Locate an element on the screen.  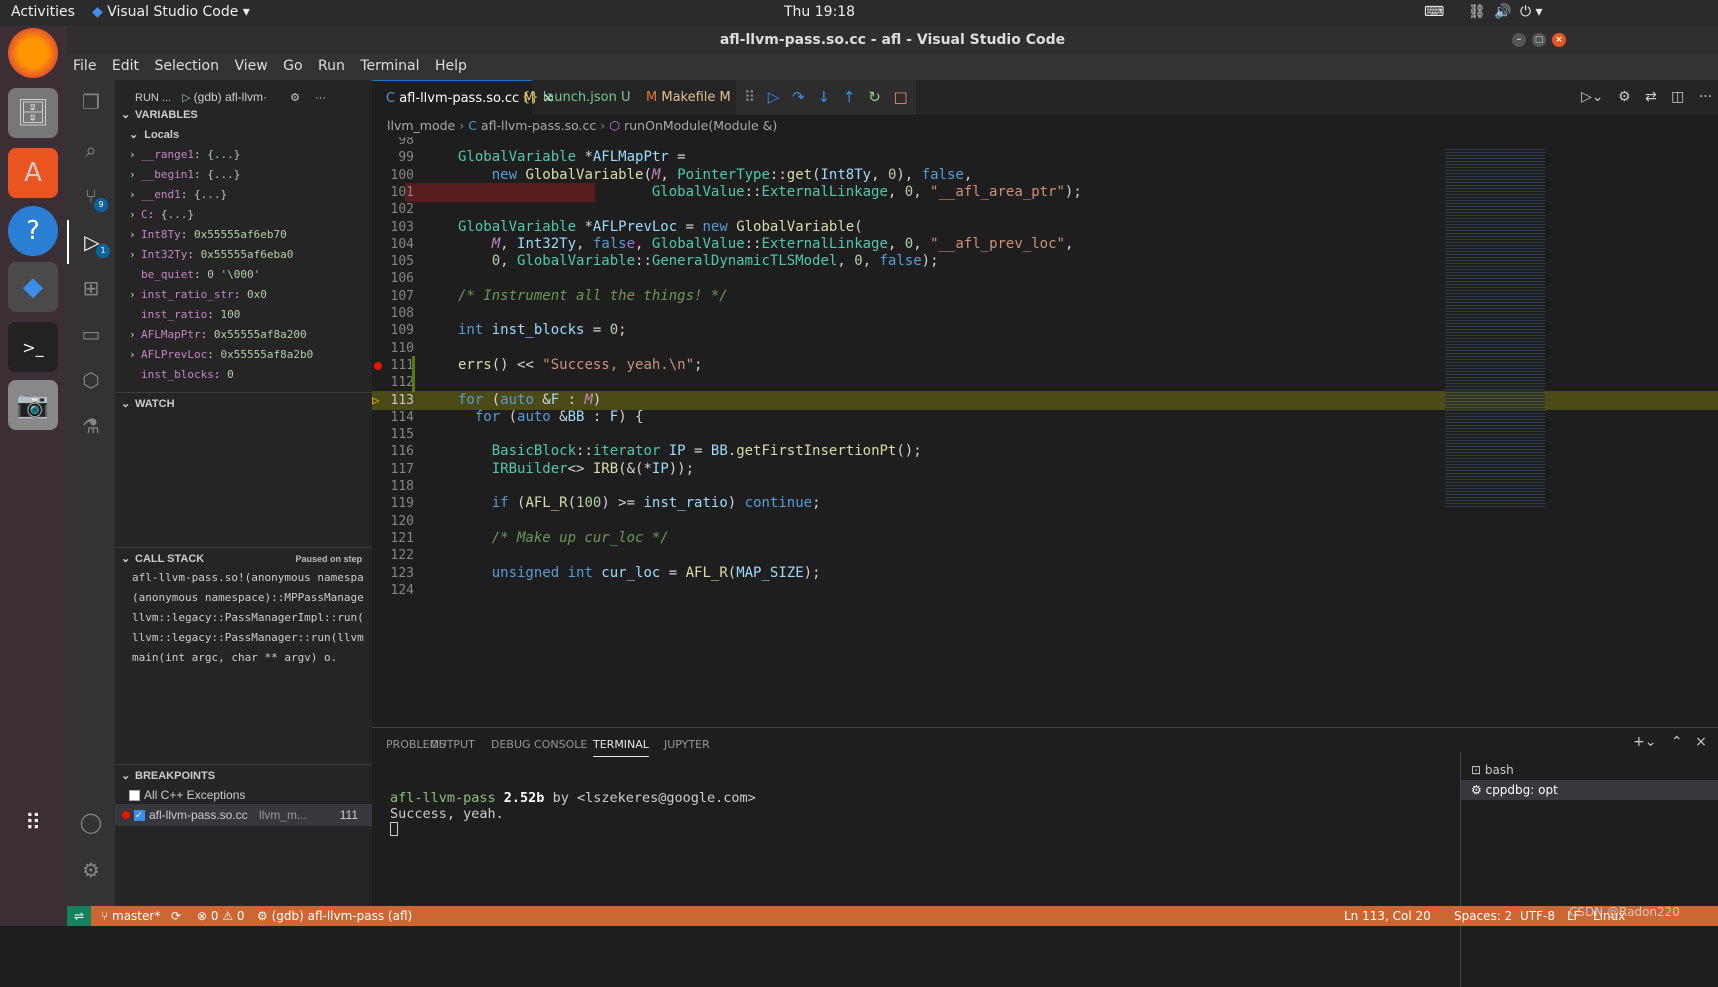
vscode-icon: ◆ is located at coordinates (33, 287).